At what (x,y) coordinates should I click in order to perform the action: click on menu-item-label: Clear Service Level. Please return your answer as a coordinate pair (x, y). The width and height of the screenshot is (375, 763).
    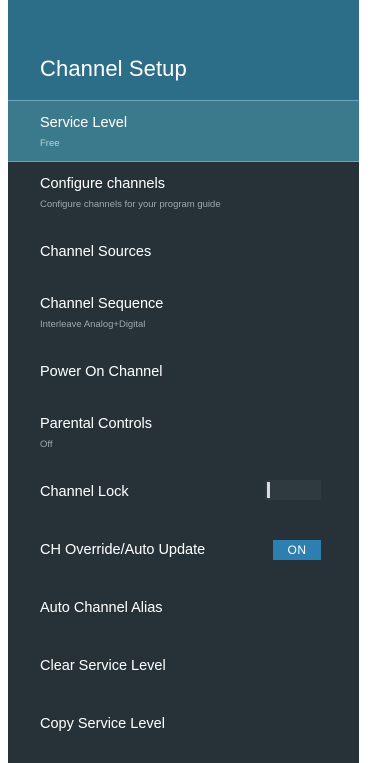
    Looking at the image, I should click on (103, 666).